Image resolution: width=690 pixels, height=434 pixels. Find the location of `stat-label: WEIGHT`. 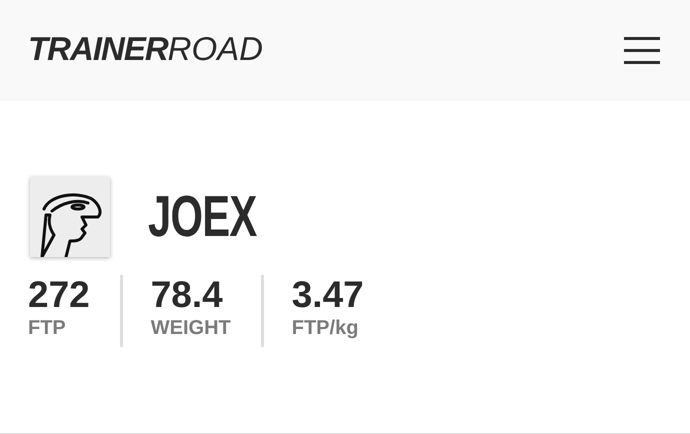

stat-label: WEIGHT is located at coordinates (190, 328).